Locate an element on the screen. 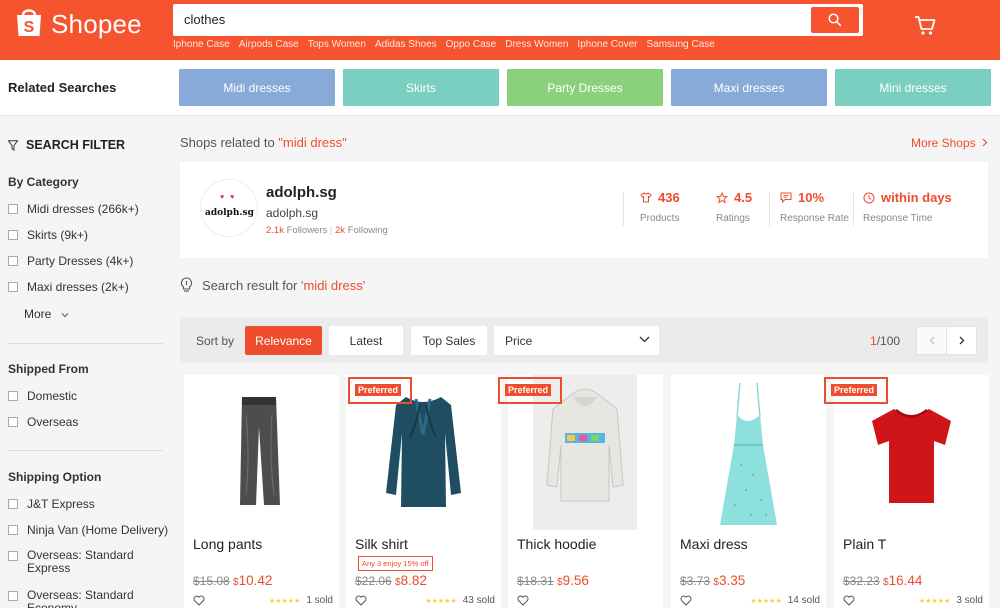 The height and width of the screenshot is (608, 1000). chevron-down-icon is located at coordinates (644, 339).